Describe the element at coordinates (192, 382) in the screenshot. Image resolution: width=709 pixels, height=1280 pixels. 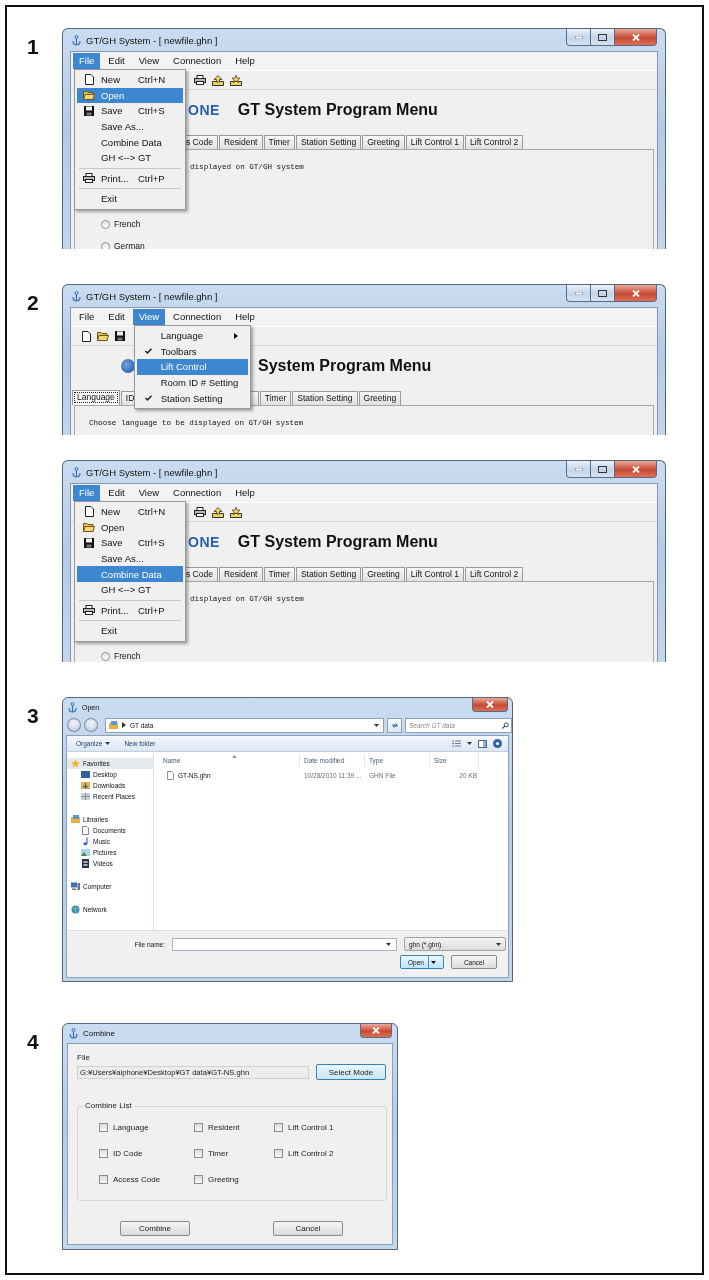
I see `menu-option: Room ID # Setting` at that location.